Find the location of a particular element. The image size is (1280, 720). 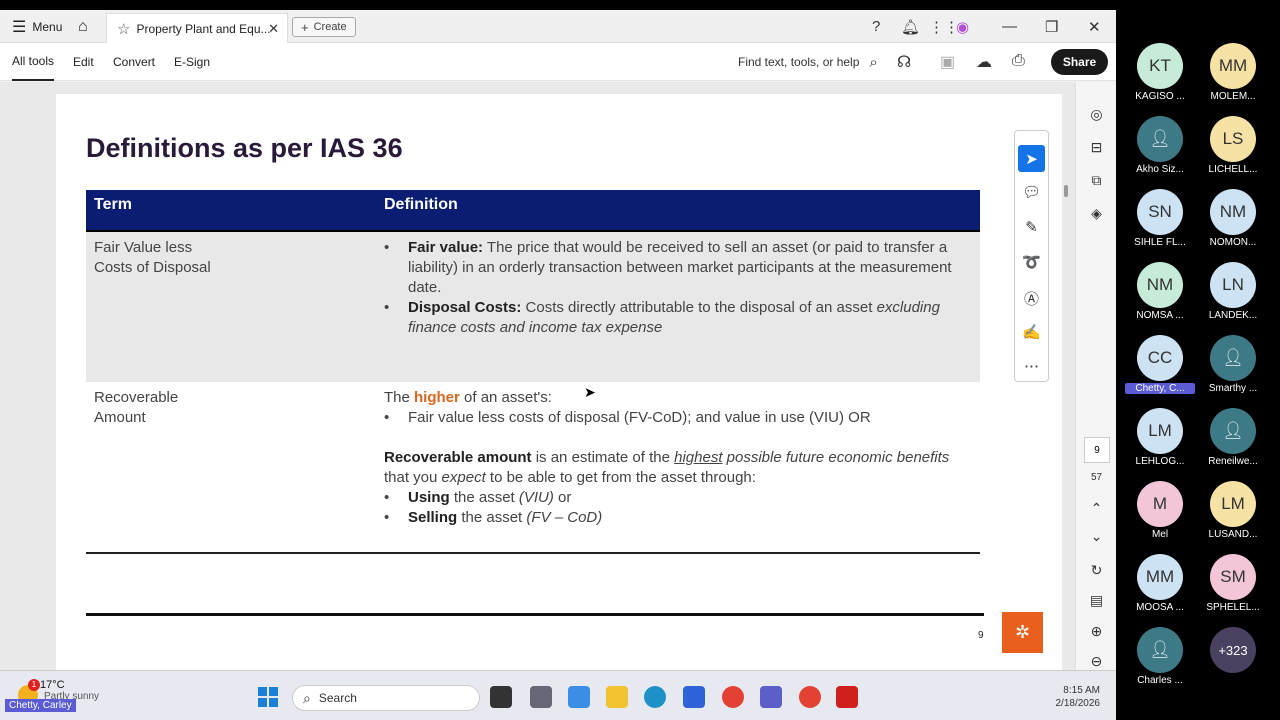

ra-bold: Recoverable amount is located at coordinates (458, 457).